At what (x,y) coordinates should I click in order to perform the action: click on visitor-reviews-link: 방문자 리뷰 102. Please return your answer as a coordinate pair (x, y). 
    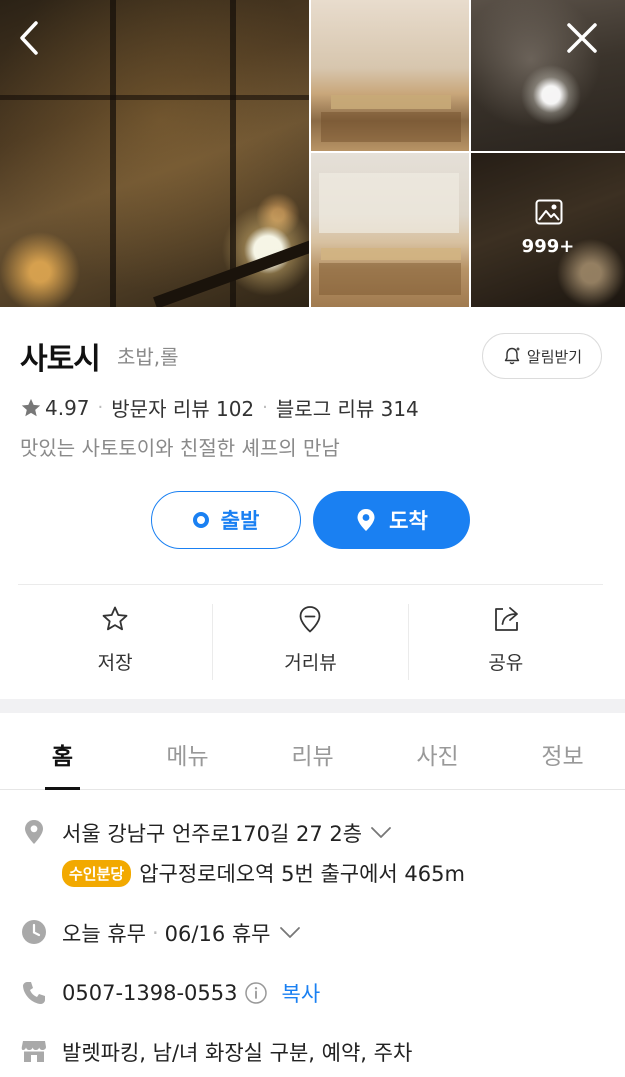
    Looking at the image, I should click on (182, 407).